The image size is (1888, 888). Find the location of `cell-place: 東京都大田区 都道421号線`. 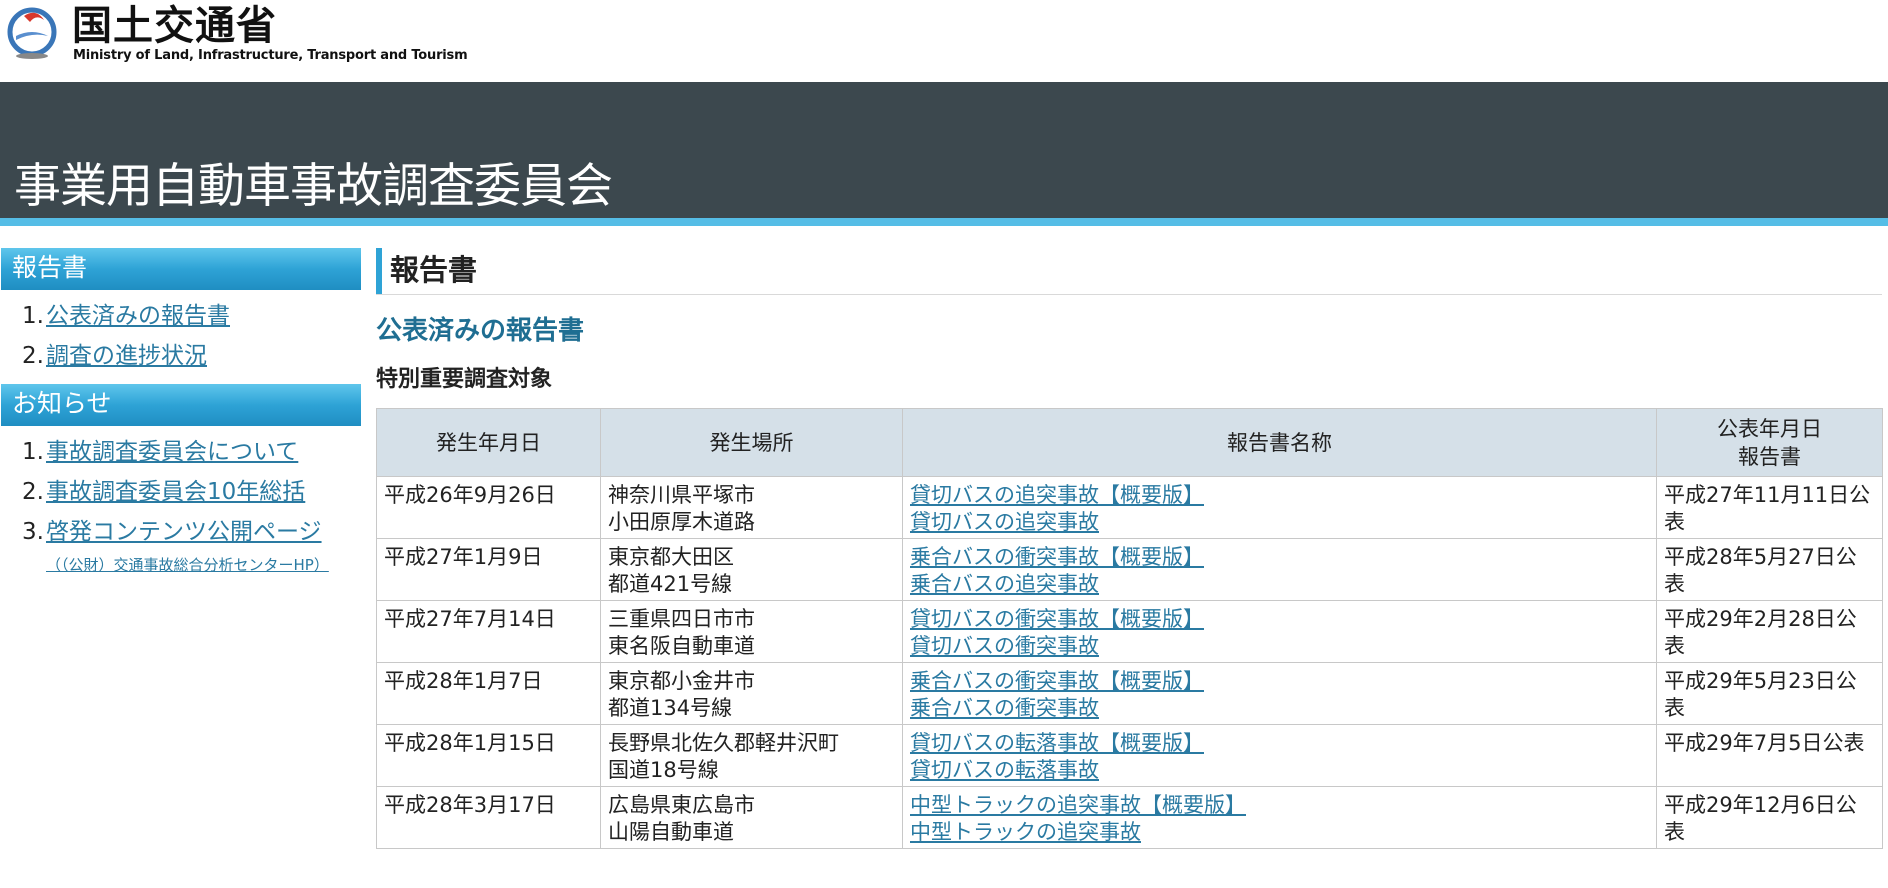

cell-place: 東京都大田区 都道421号線 is located at coordinates (751, 569).